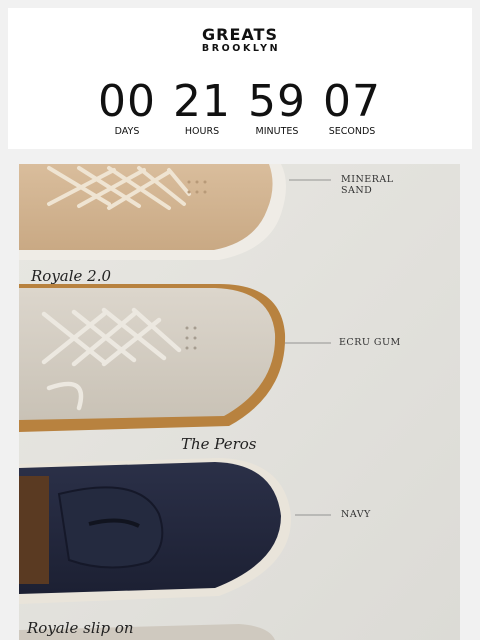  I want to click on colour-label-mineral-sand: MINERAL SAND, so click(367, 185).